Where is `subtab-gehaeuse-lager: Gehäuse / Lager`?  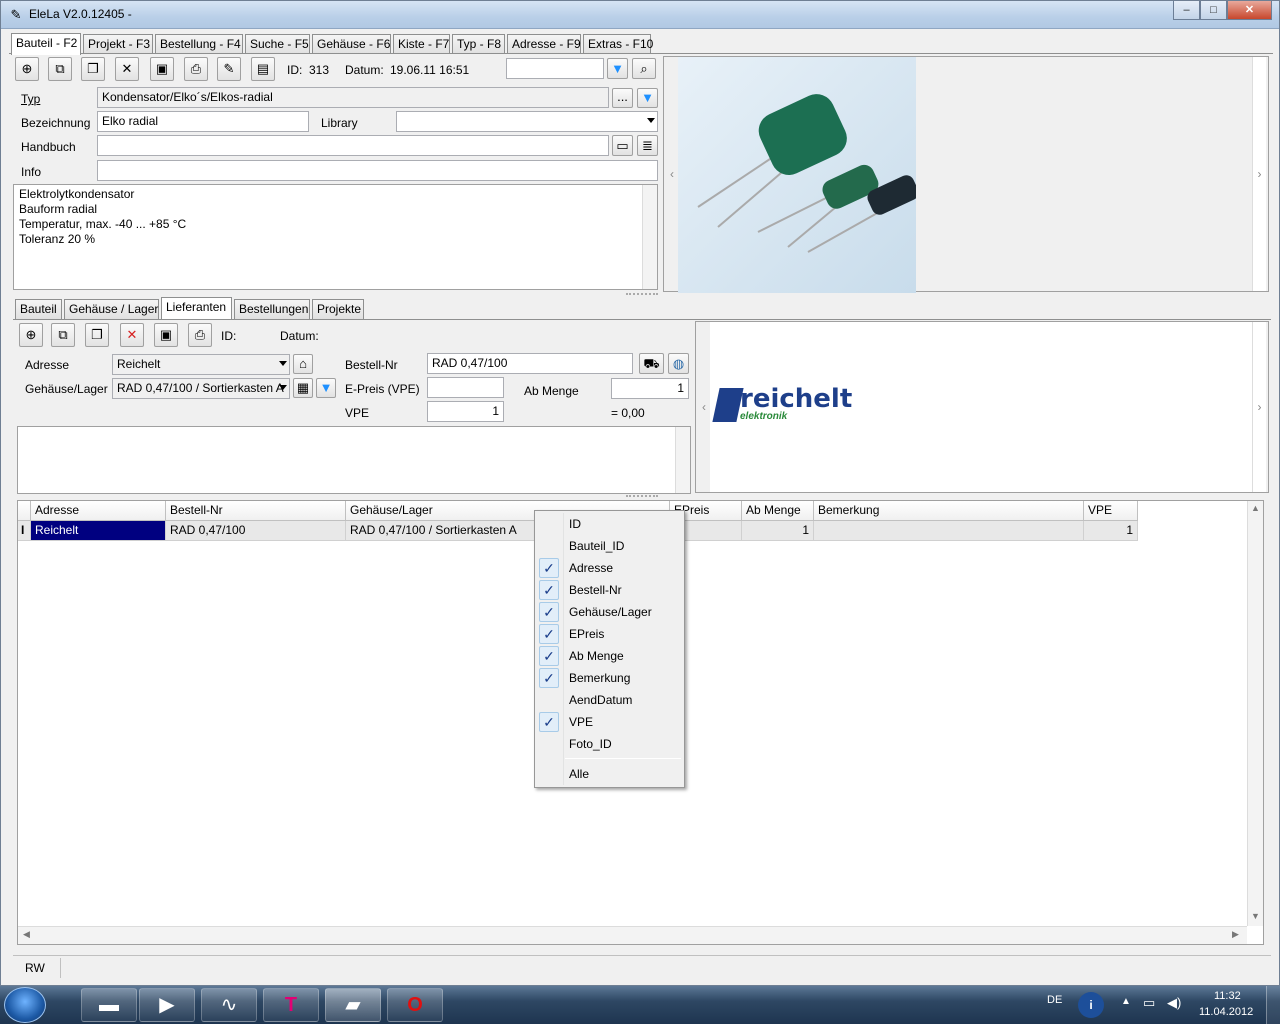
subtab-gehaeuse-lager: Gehäuse / Lager is located at coordinates (111, 309).